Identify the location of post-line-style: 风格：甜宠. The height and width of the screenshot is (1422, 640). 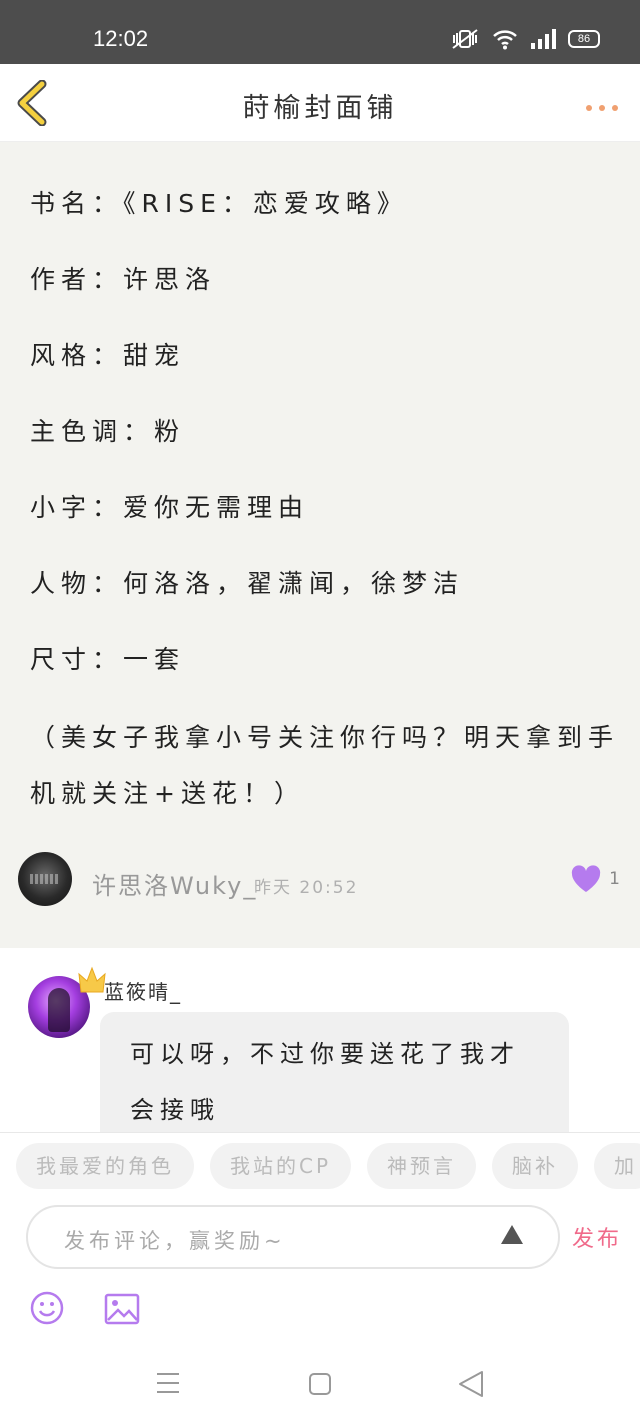
(108, 355).